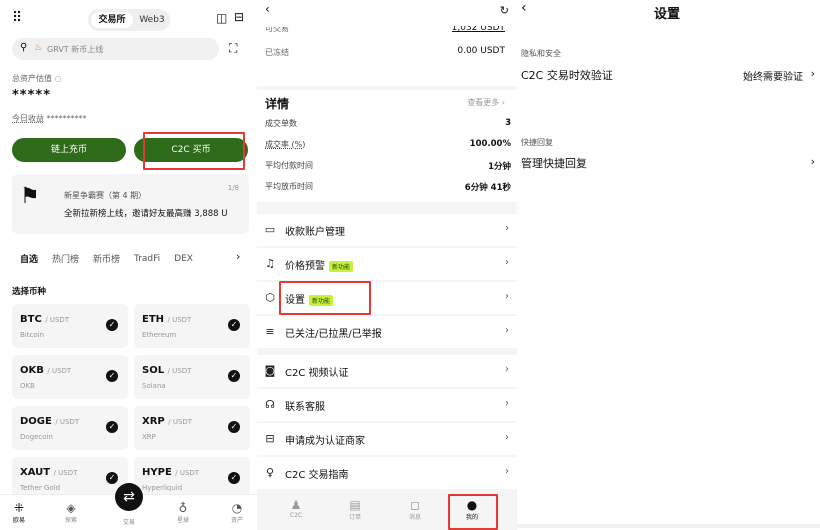 This screenshot has width=820, height=530. What do you see at coordinates (567, 75) in the screenshot?
I see `c2c-verify-label: C2C 交易时效验证` at bounding box center [567, 75].